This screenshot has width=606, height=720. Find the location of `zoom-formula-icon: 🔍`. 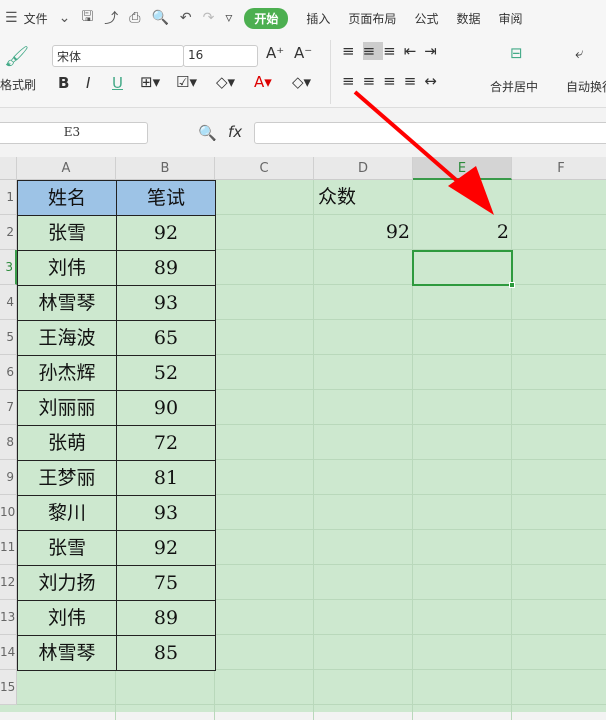

zoom-formula-icon: 🔍 is located at coordinates (207, 133).